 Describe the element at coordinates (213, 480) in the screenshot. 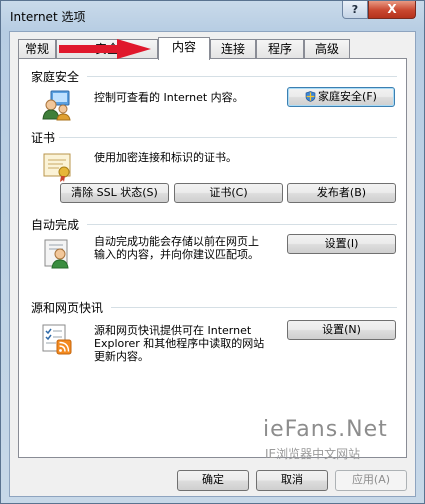

I see `ok-button: 确定` at that location.